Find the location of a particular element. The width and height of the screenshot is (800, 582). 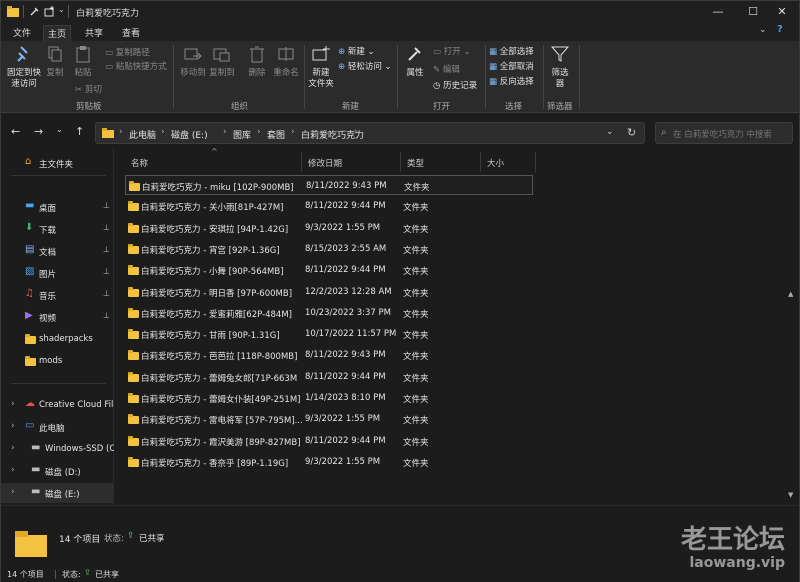

up-arrow-icon: ↑ is located at coordinates (79, 131).